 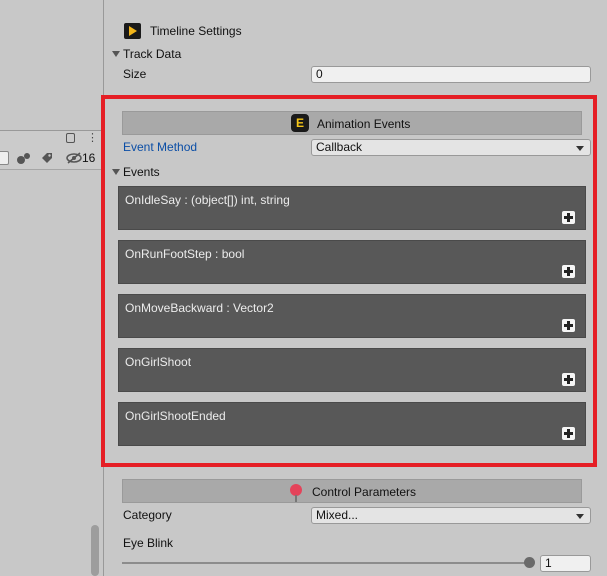 What do you see at coordinates (364, 492) in the screenshot?
I see `control-parameters-title: Control Parameters` at bounding box center [364, 492].